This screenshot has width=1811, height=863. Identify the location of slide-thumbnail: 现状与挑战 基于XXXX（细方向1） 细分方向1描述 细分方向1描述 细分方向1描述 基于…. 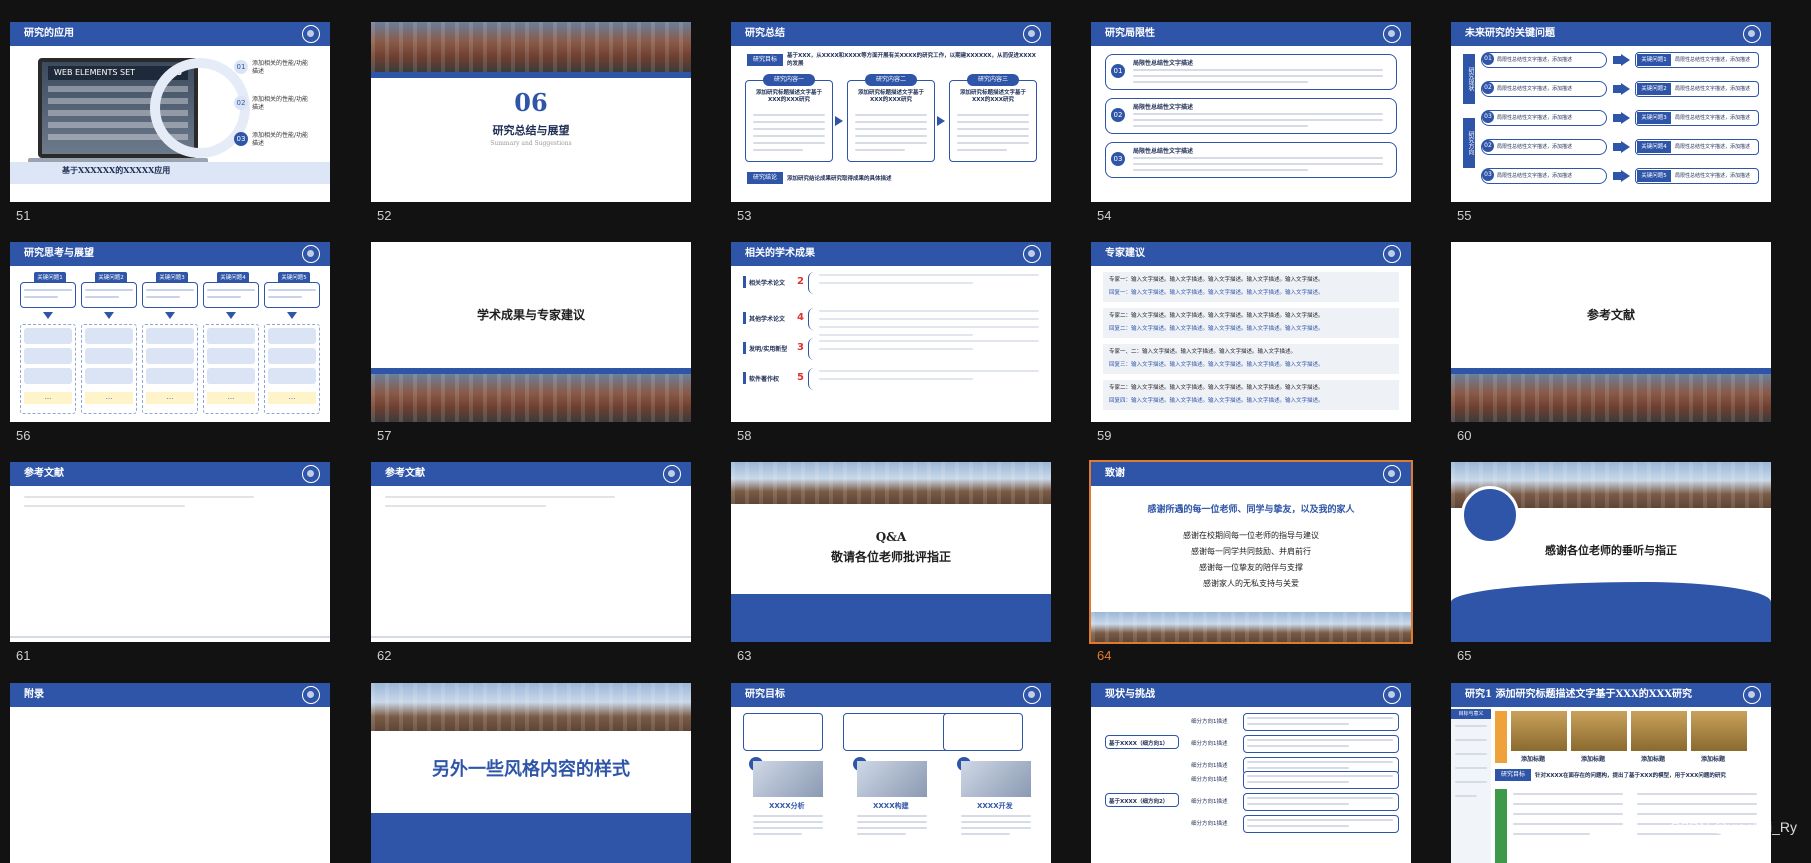
(1251, 773).